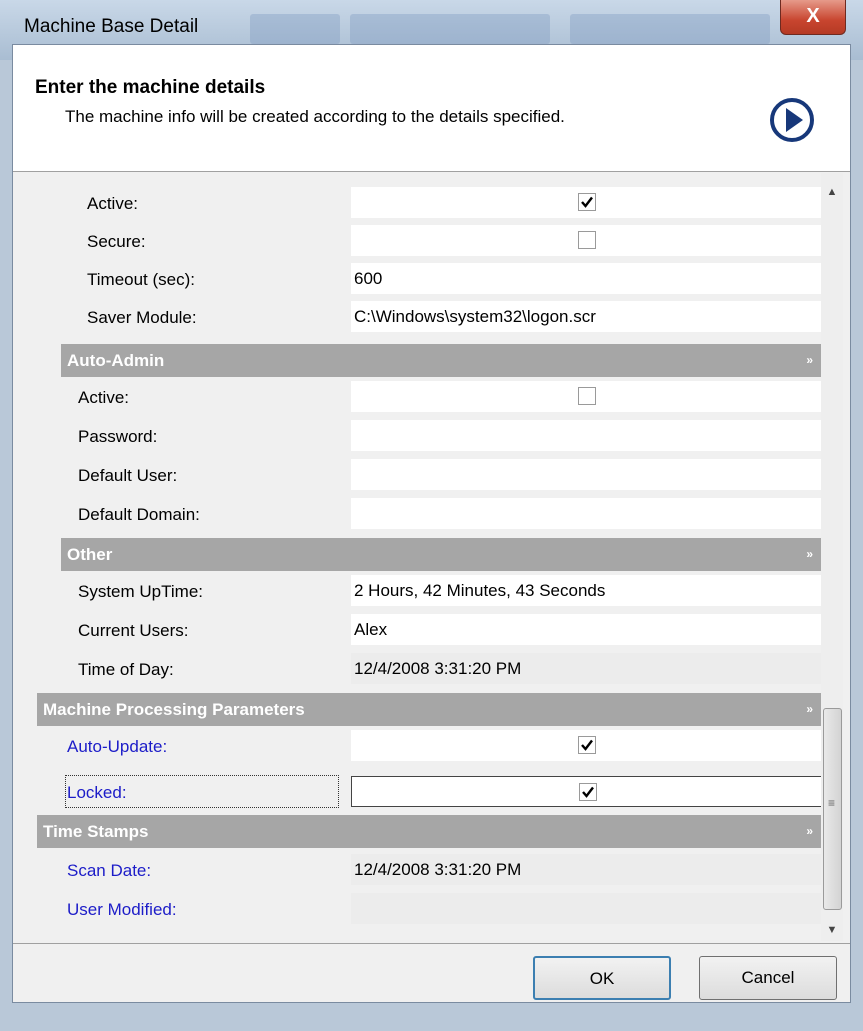 Image resolution: width=863 pixels, height=1031 pixels. I want to click on uptime-field: 2 Hours, 42 Minutes, 43 Seconds, so click(586, 590).